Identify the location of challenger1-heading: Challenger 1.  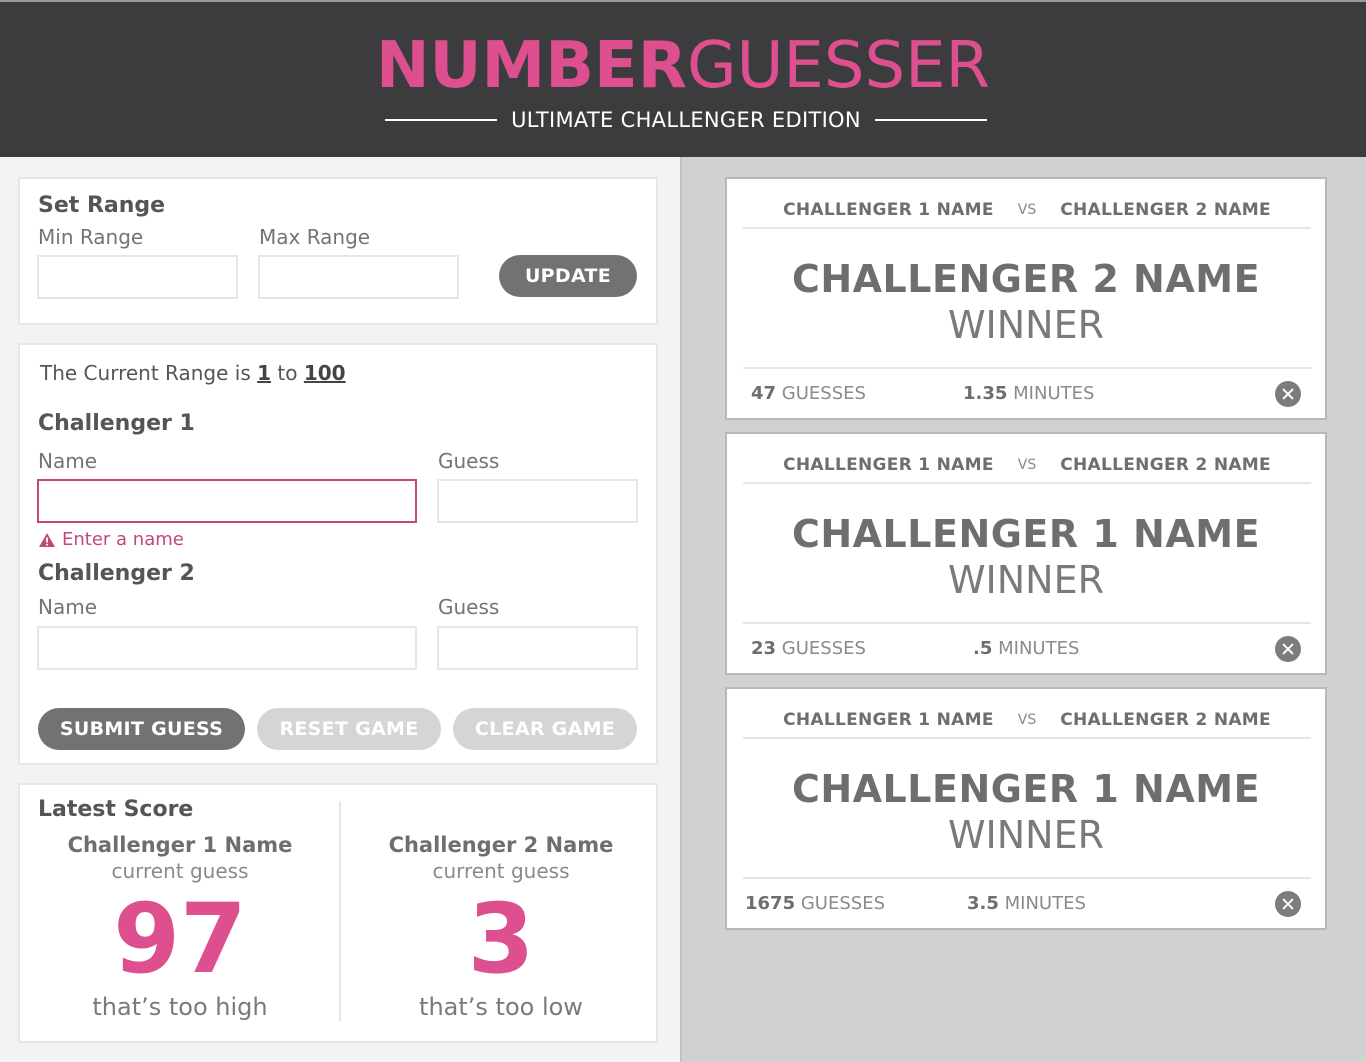
(116, 423).